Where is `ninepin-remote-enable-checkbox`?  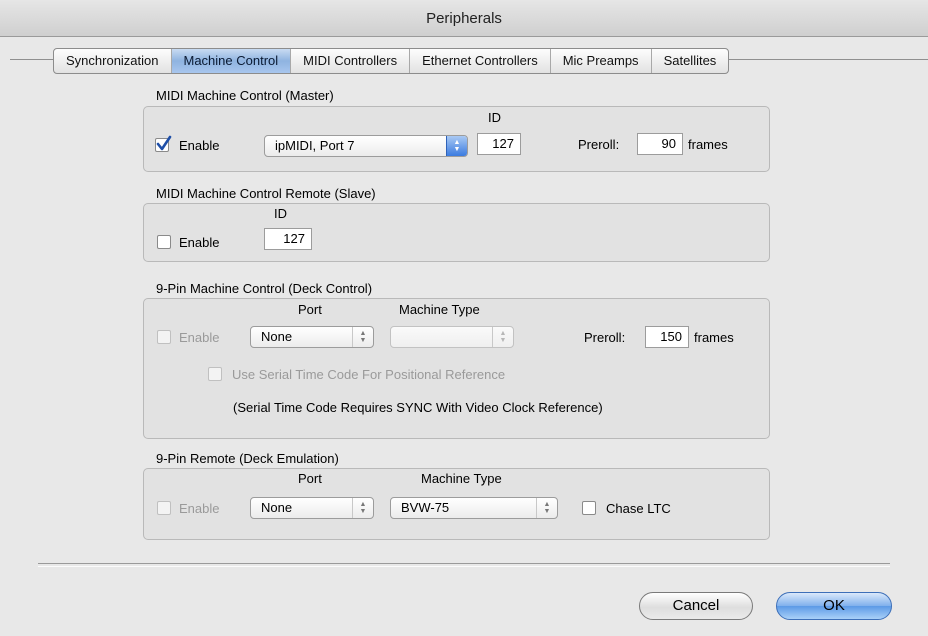 ninepin-remote-enable-checkbox is located at coordinates (164, 508).